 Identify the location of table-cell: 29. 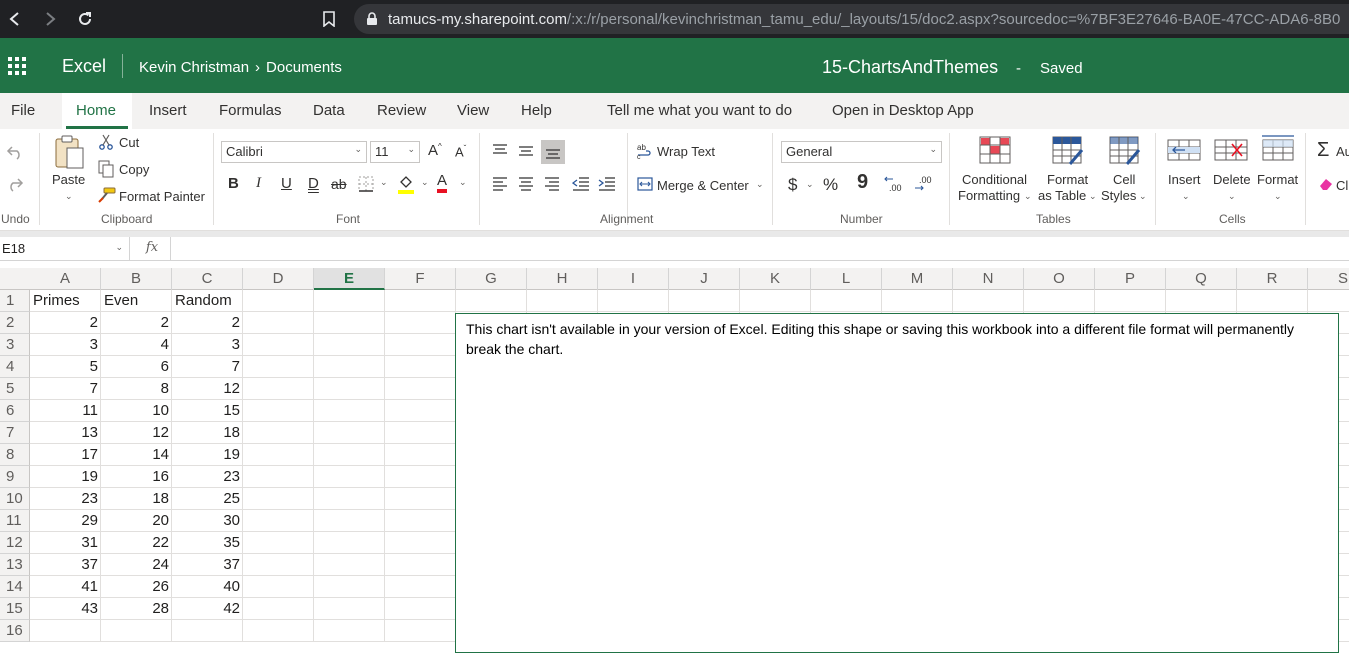
(65, 521).